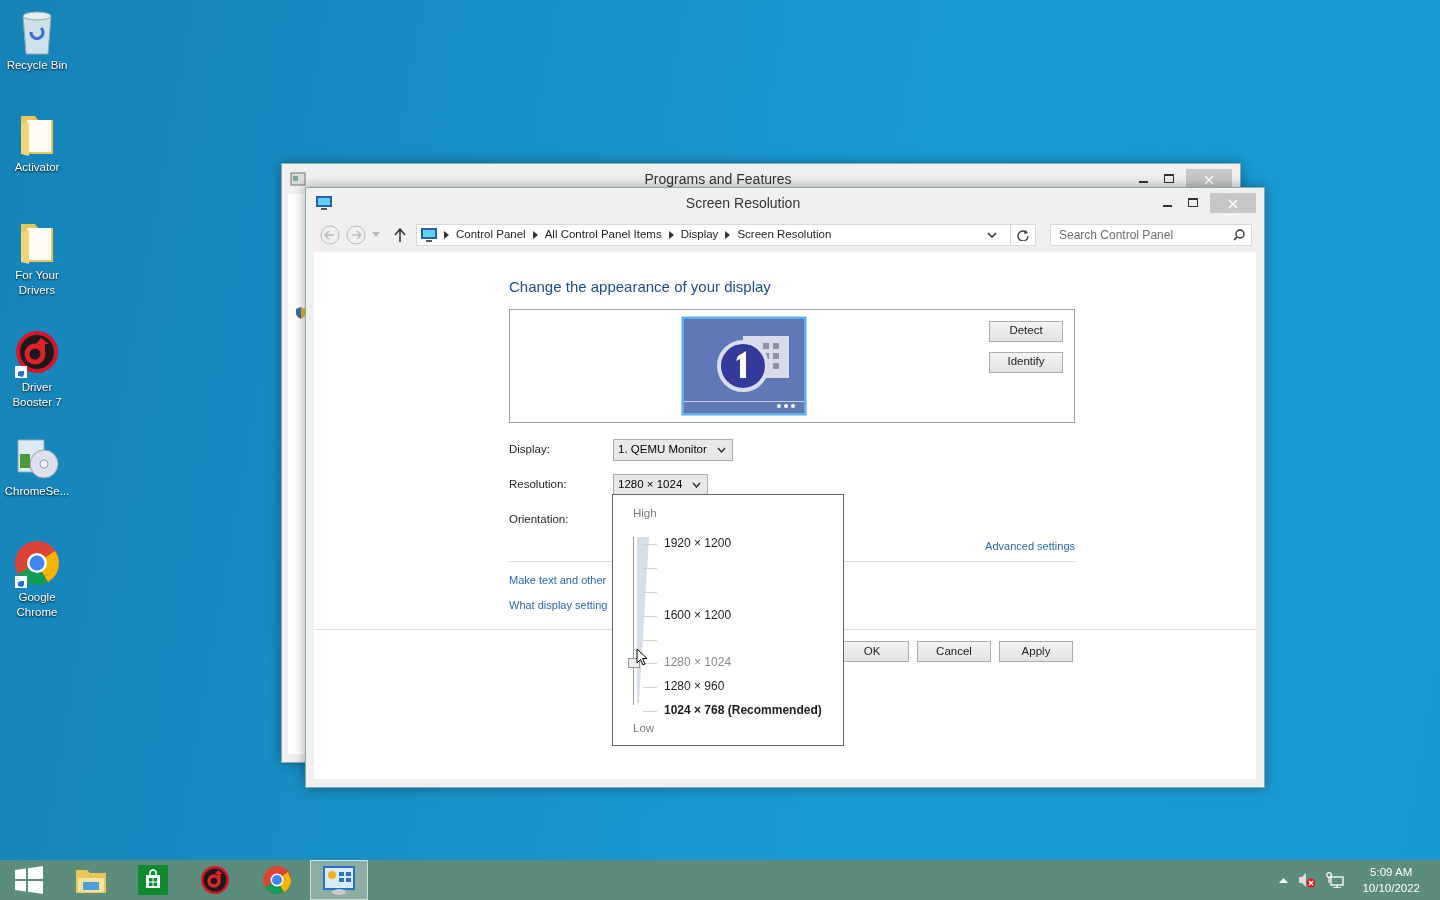 This screenshot has height=900, width=1440. I want to click on taskbar-clock: 5:09 AM 10/10/2022, so click(1391, 880).